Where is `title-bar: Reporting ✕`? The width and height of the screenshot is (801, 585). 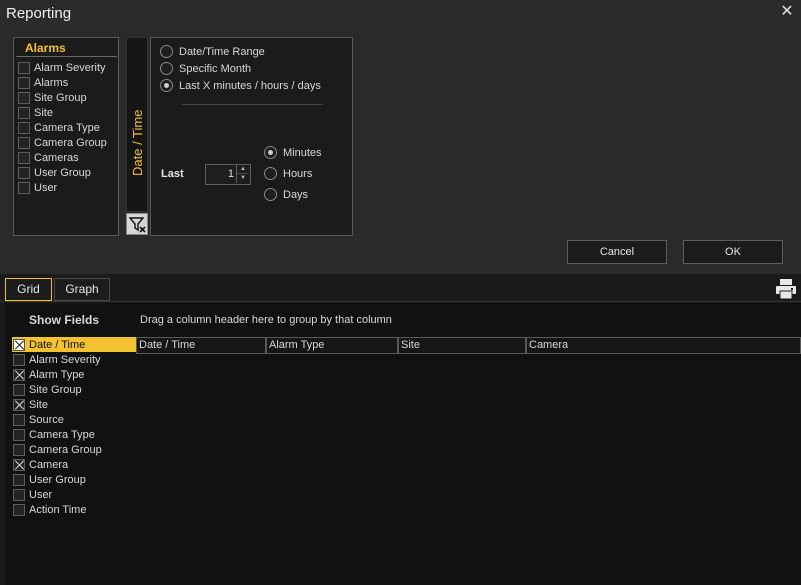
title-bar: Reporting ✕ is located at coordinates (400, 13).